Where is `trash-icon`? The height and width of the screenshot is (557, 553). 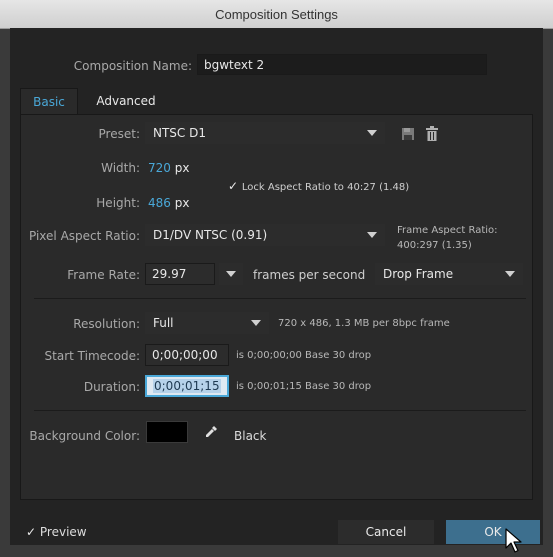 trash-icon is located at coordinates (432, 133).